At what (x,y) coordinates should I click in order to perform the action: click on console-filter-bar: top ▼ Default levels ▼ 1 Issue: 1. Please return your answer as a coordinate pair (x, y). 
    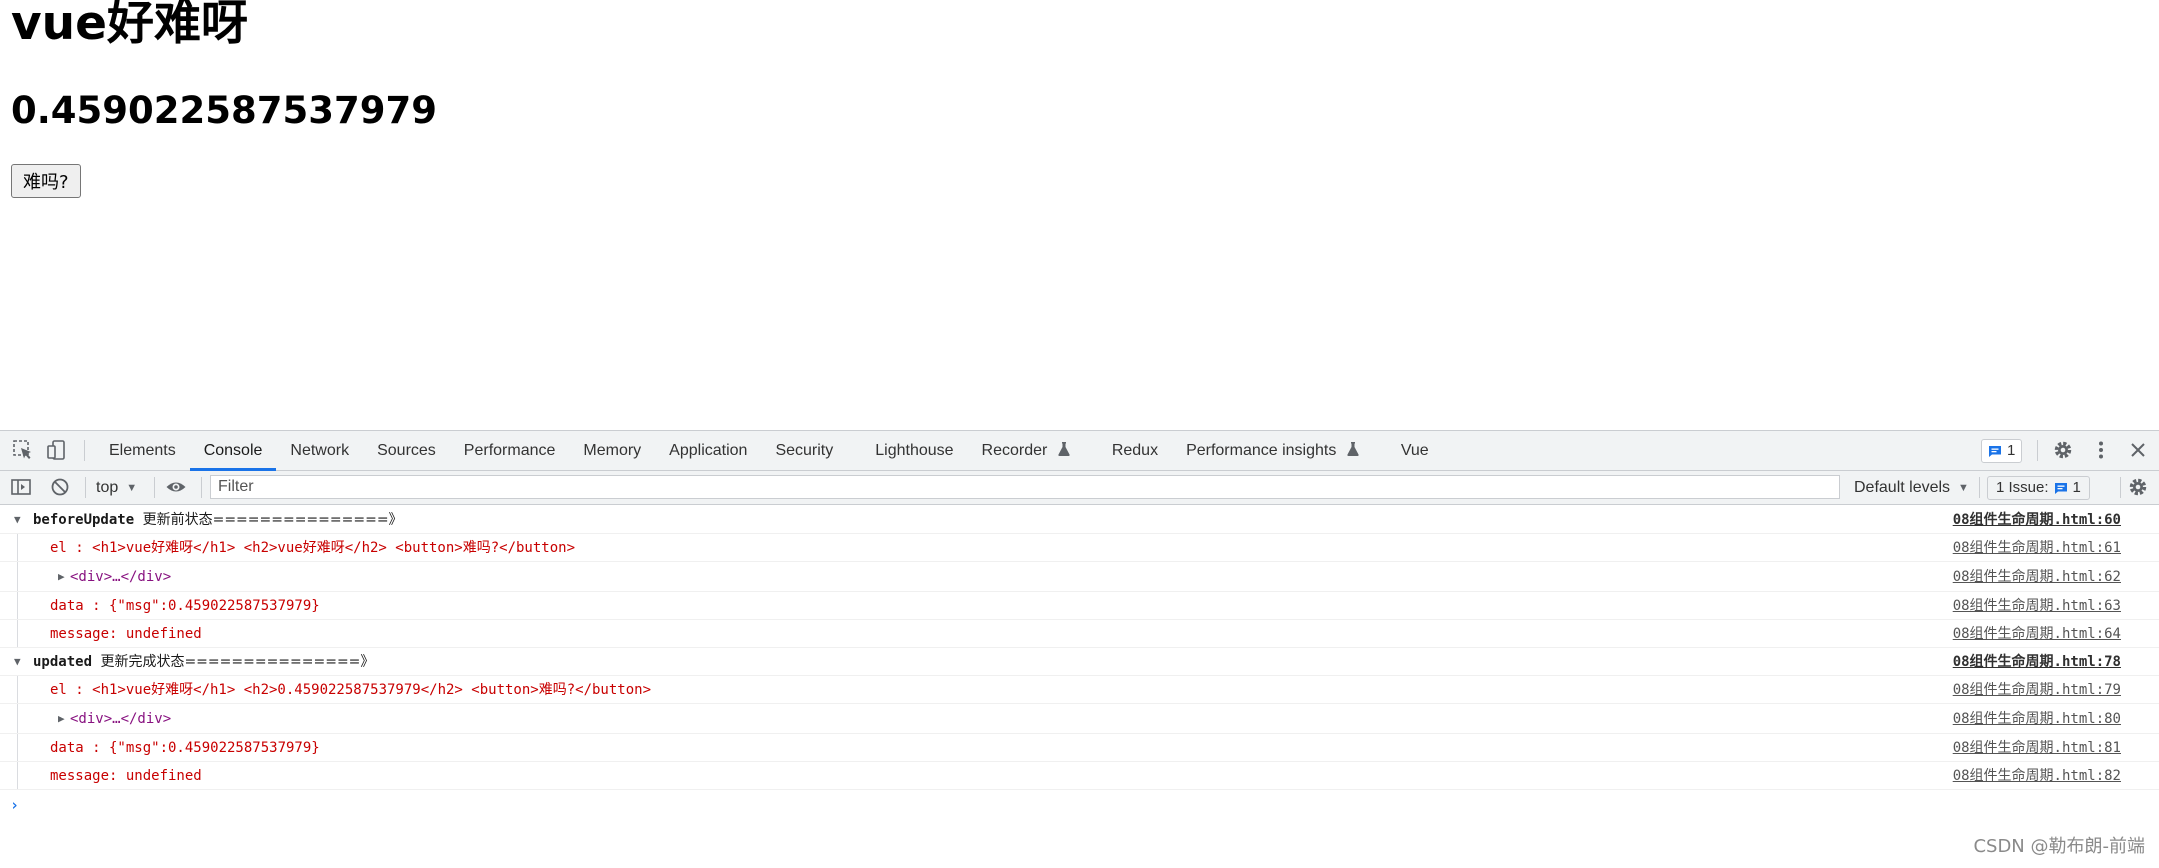
    Looking at the image, I should click on (1079, 488).